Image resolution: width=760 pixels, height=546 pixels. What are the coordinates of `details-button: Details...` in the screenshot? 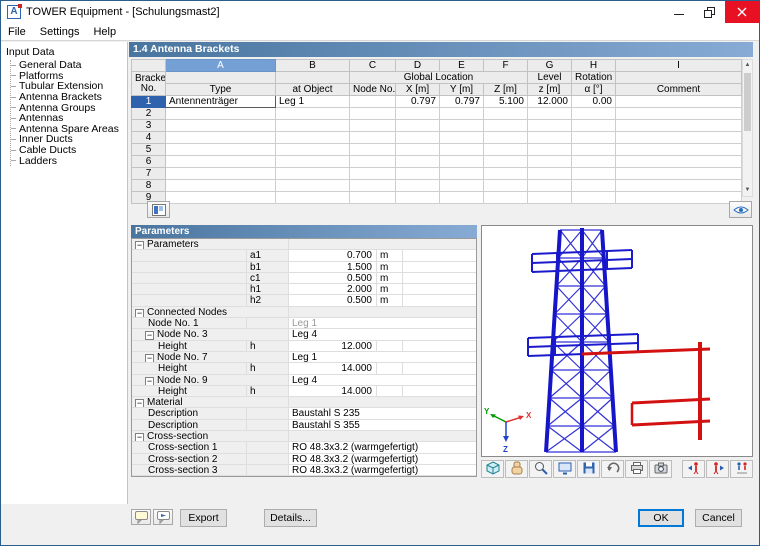 It's located at (290, 518).